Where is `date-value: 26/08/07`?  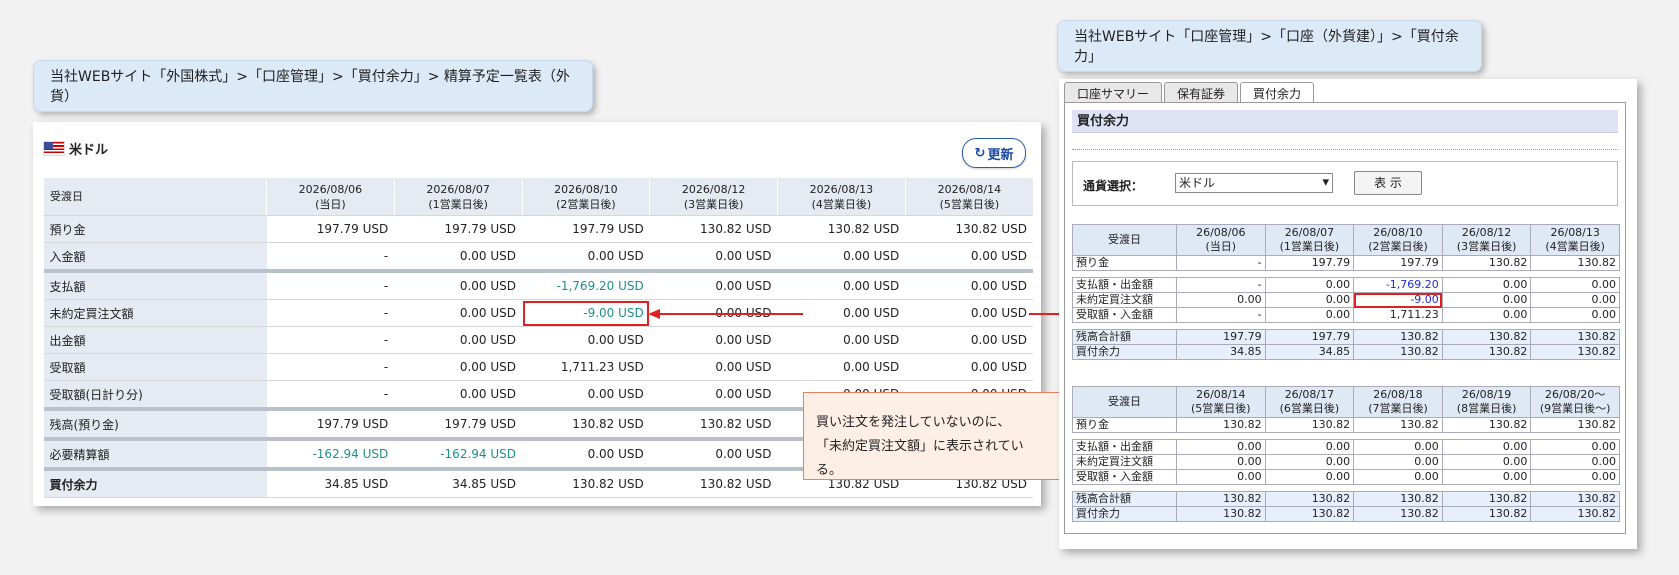 date-value: 26/08/07 is located at coordinates (1309, 232).